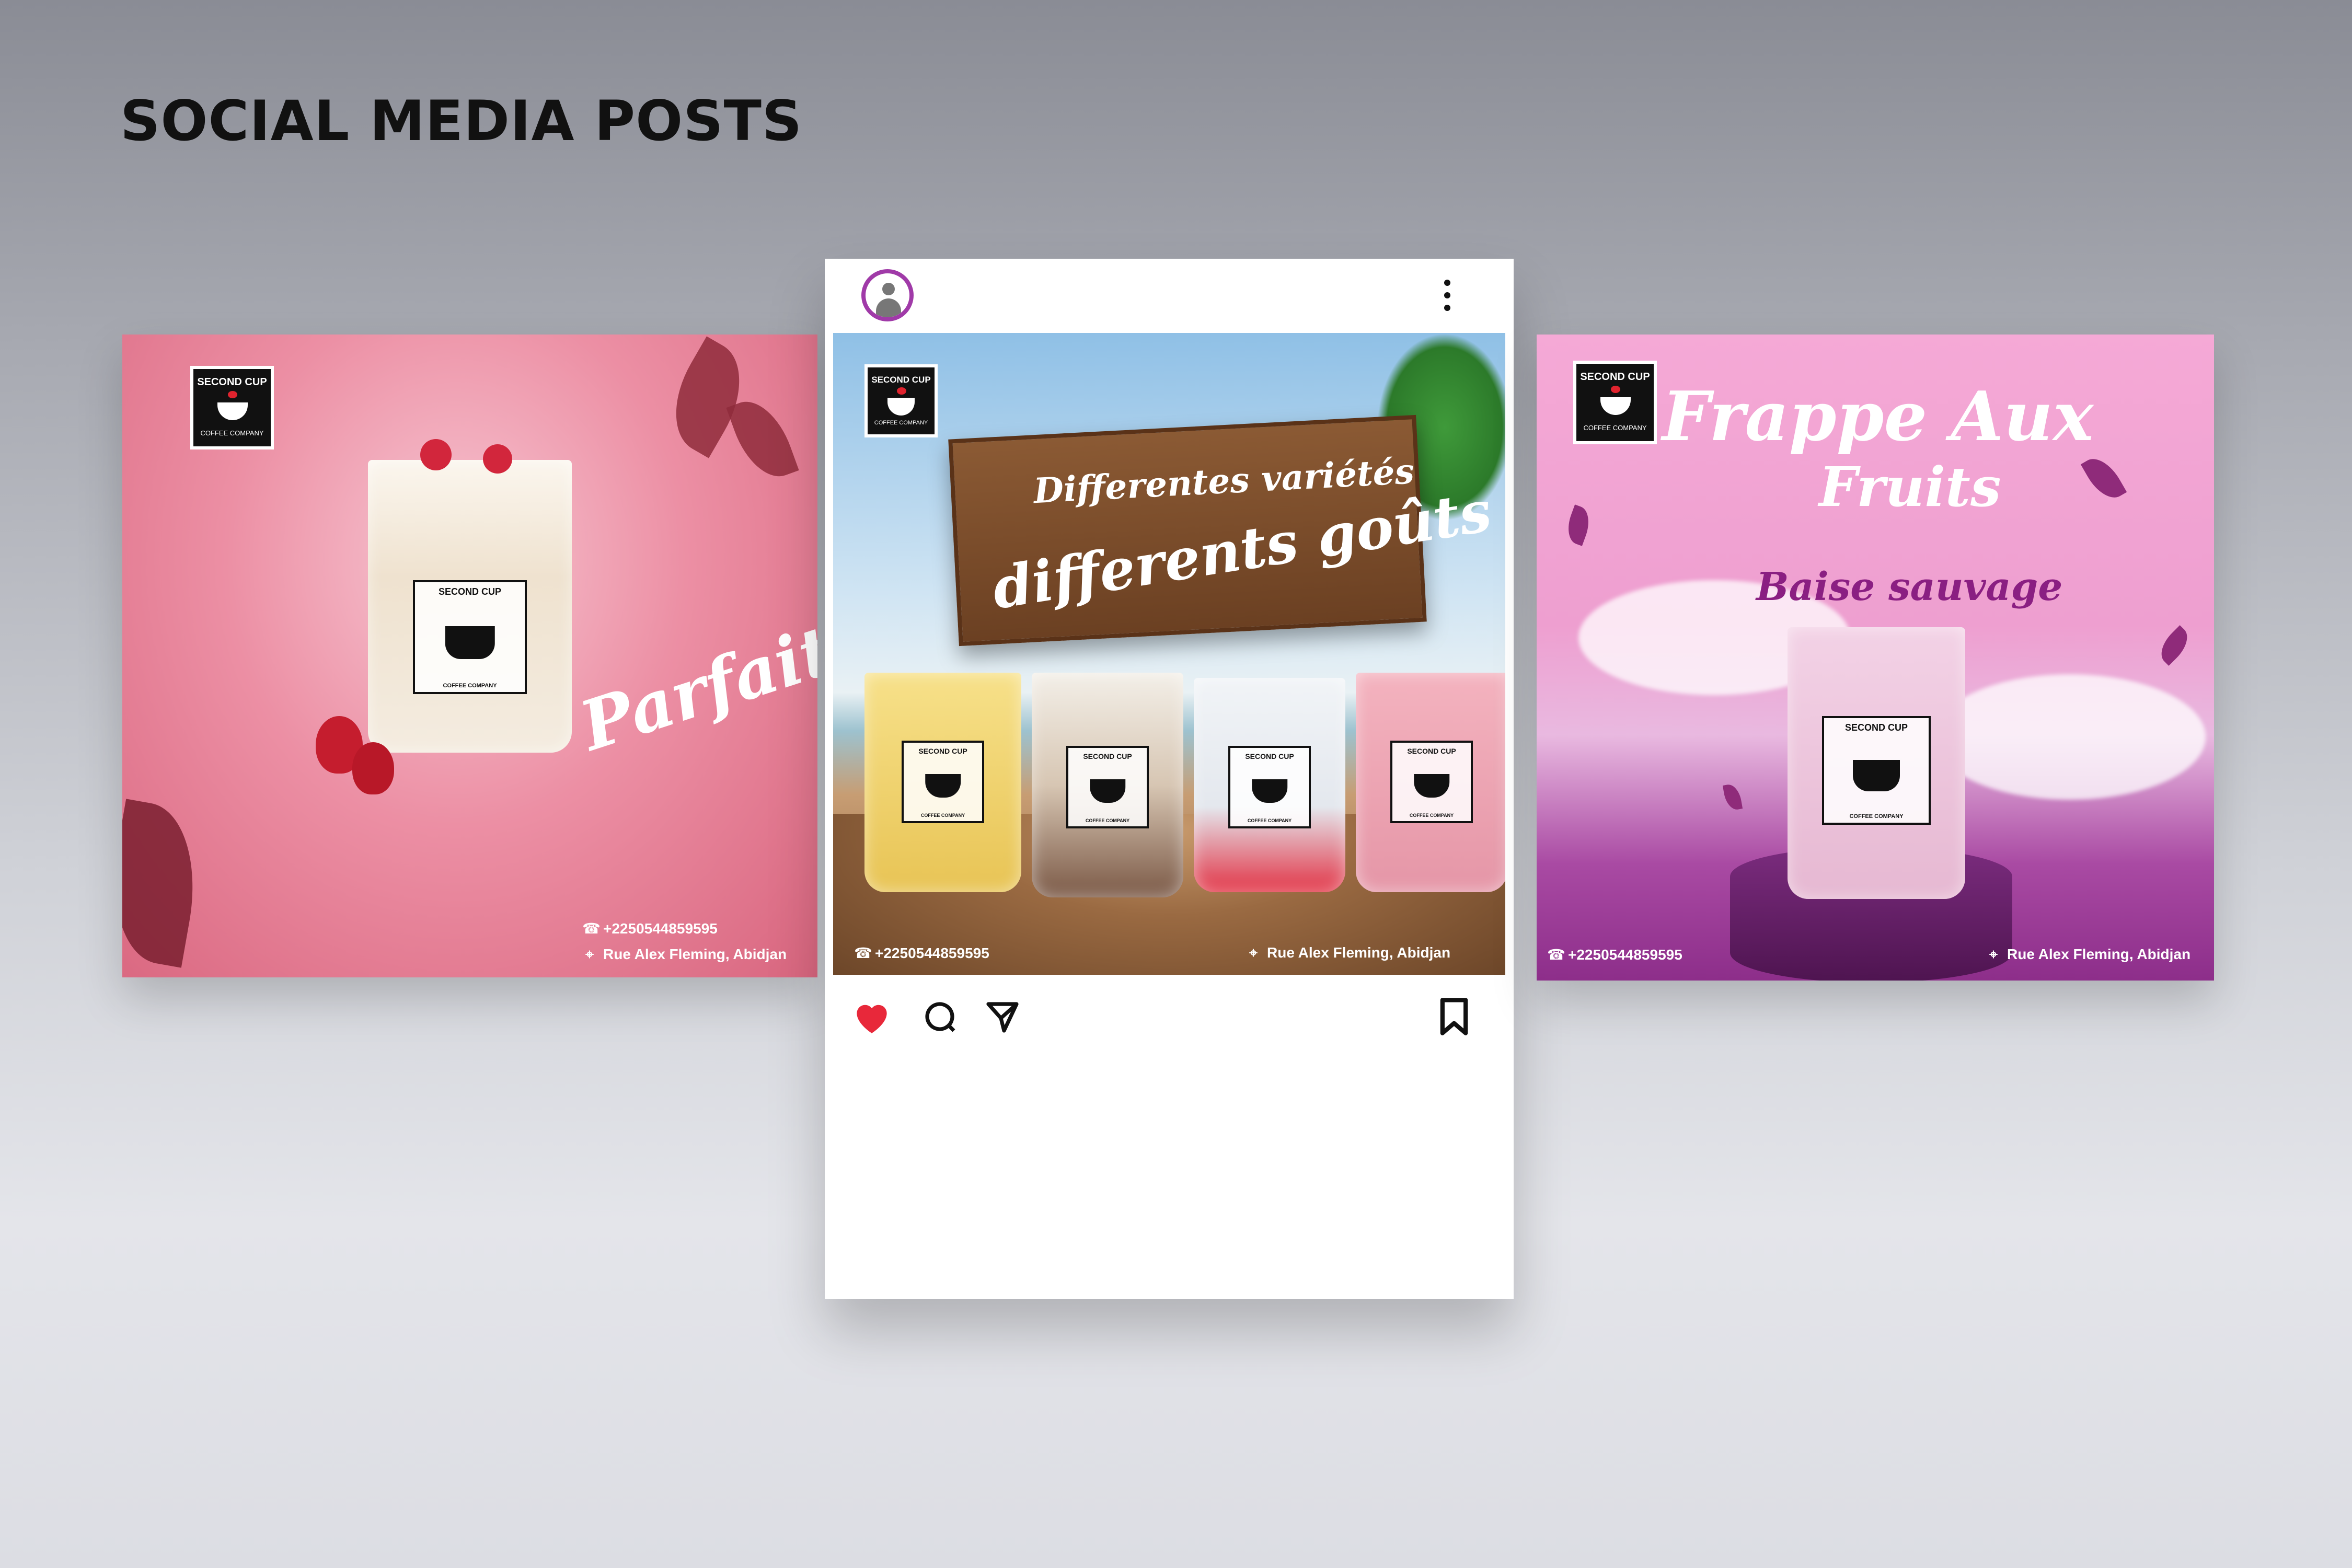 Image resolution: width=2352 pixels, height=1568 pixels. I want to click on bookmark-icon, so click(1454, 1016).